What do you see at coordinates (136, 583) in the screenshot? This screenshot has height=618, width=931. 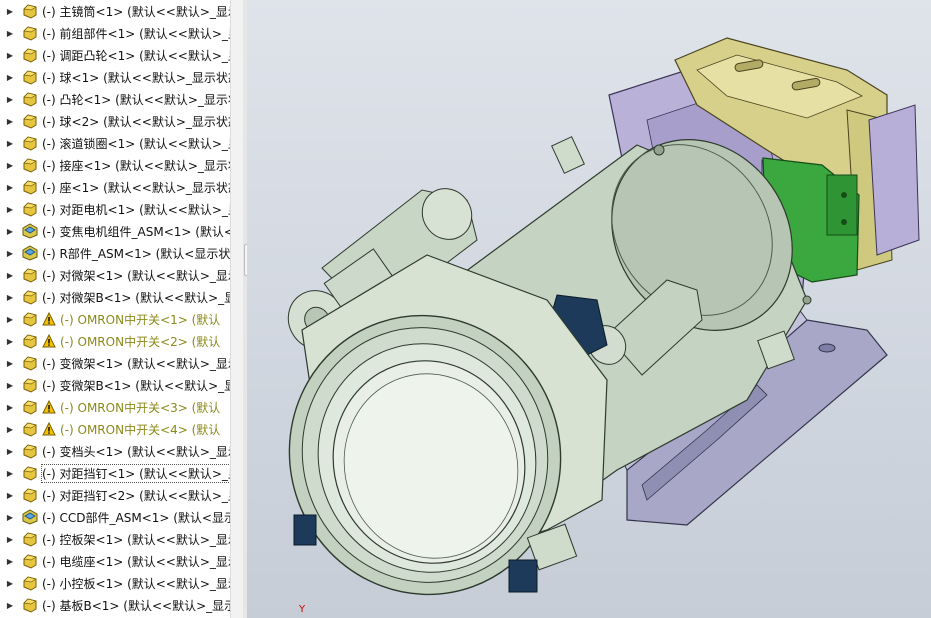 I see `tree-item-label: (-) 小控板<1> (默认<<默认>_显示` at bounding box center [136, 583].